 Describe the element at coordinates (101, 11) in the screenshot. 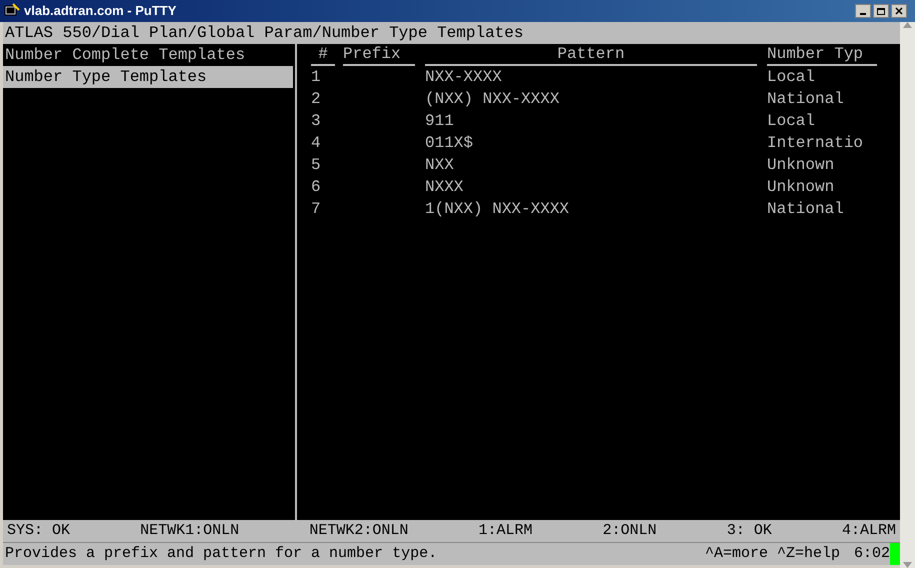

I see `window-title: vlab.adtran.com - PuTTY` at that location.